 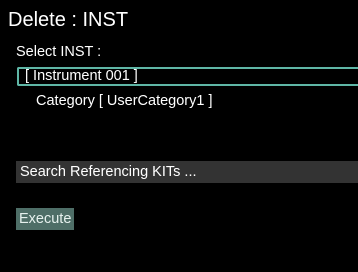 I want to click on instrument-selector: [ Instrument 001 ], so click(x=187, y=76).